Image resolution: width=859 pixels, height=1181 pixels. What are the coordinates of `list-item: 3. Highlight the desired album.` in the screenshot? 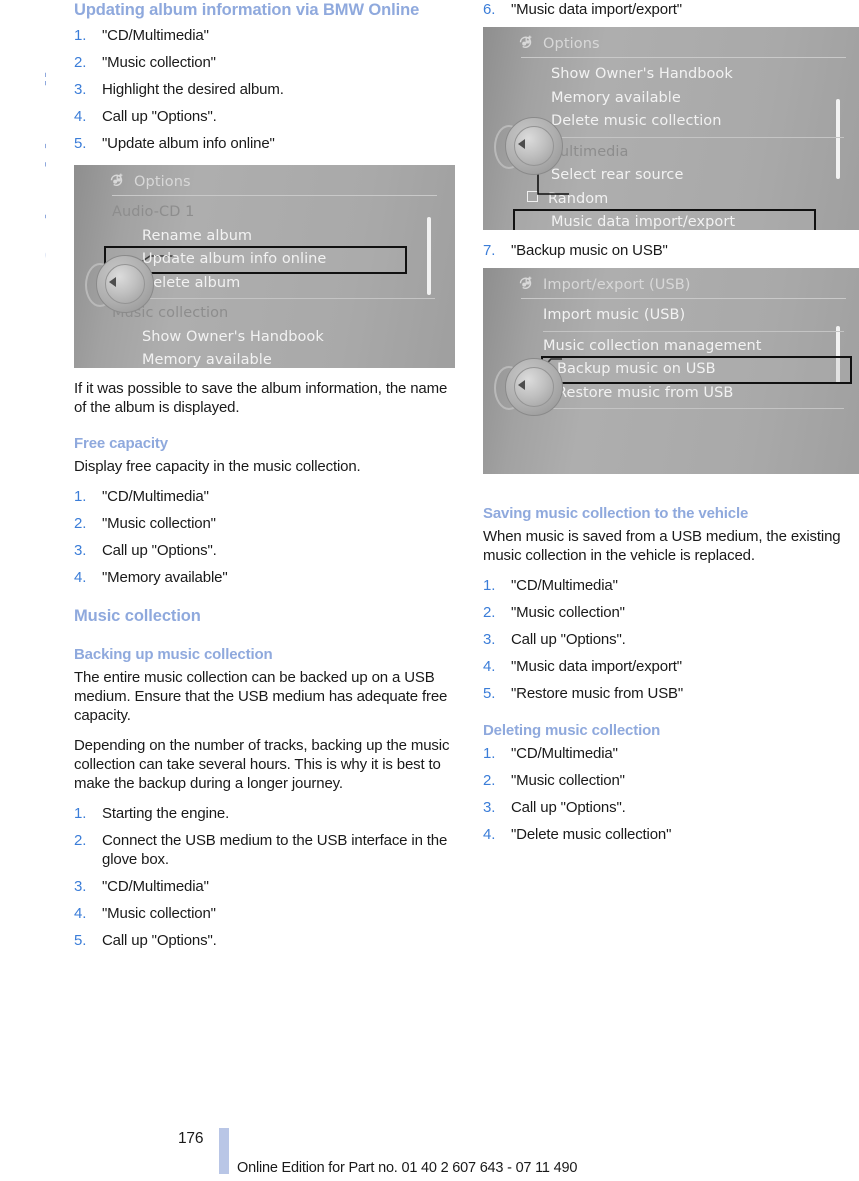 It's located at (264, 89).